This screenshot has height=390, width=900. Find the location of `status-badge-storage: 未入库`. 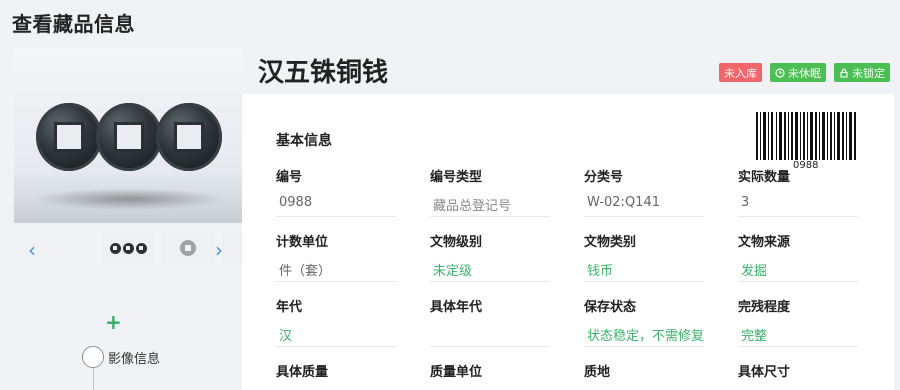

status-badge-storage: 未入库 is located at coordinates (740, 72).